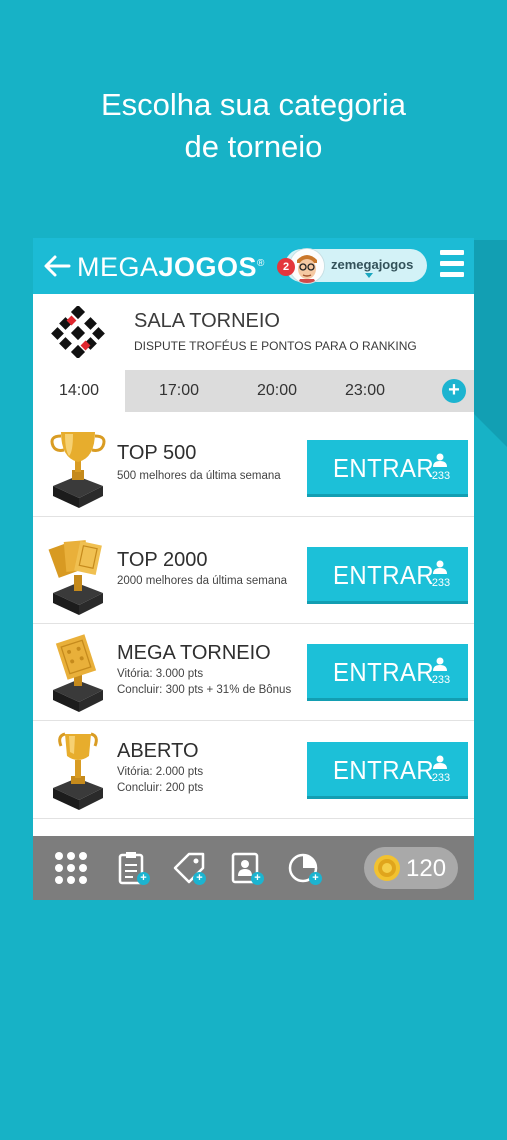 The width and height of the screenshot is (507, 1140). Describe the element at coordinates (286, 267) in the screenshot. I see `notification-badge: 2` at that location.